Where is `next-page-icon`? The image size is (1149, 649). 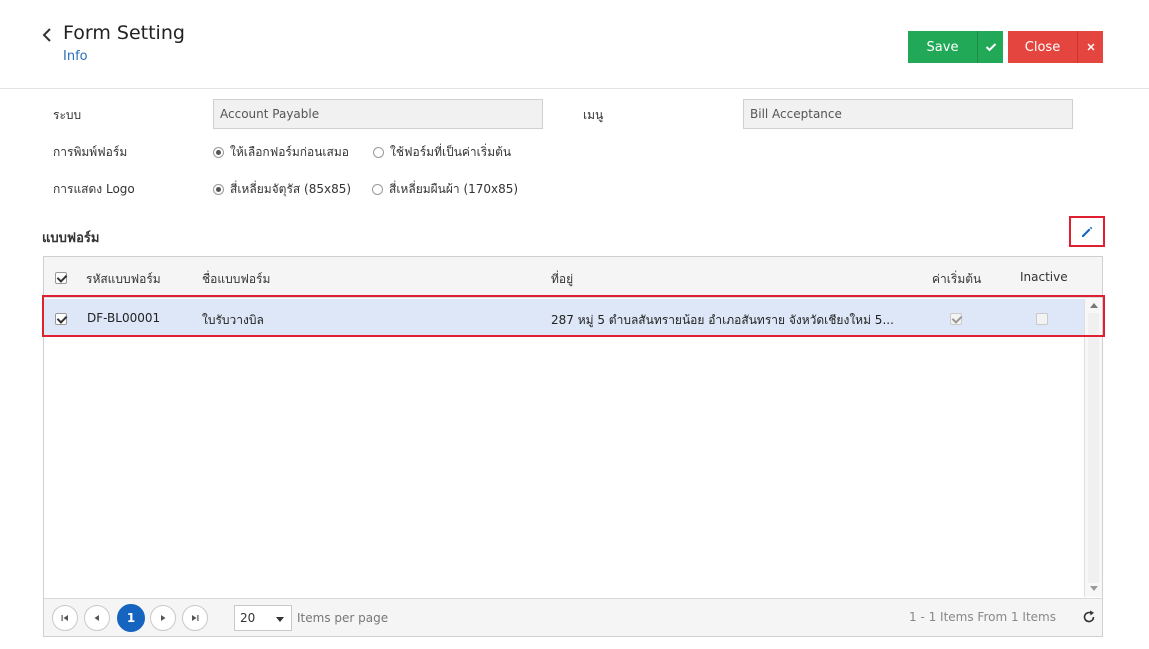 next-page-icon is located at coordinates (163, 618).